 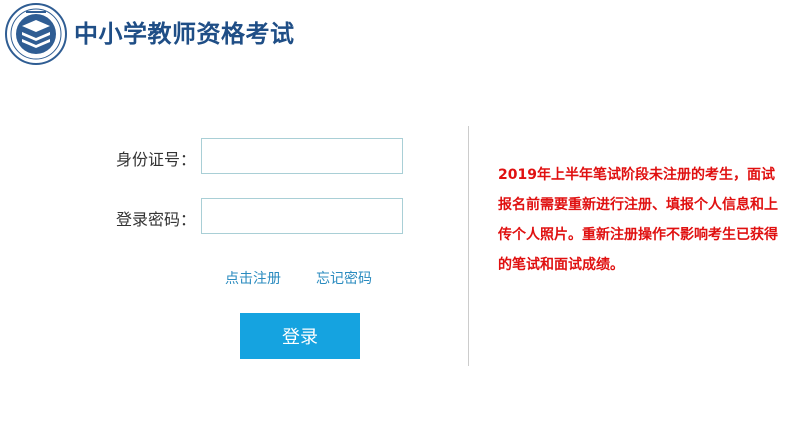 What do you see at coordinates (300, 336) in the screenshot?
I see `login-button: 登录` at bounding box center [300, 336].